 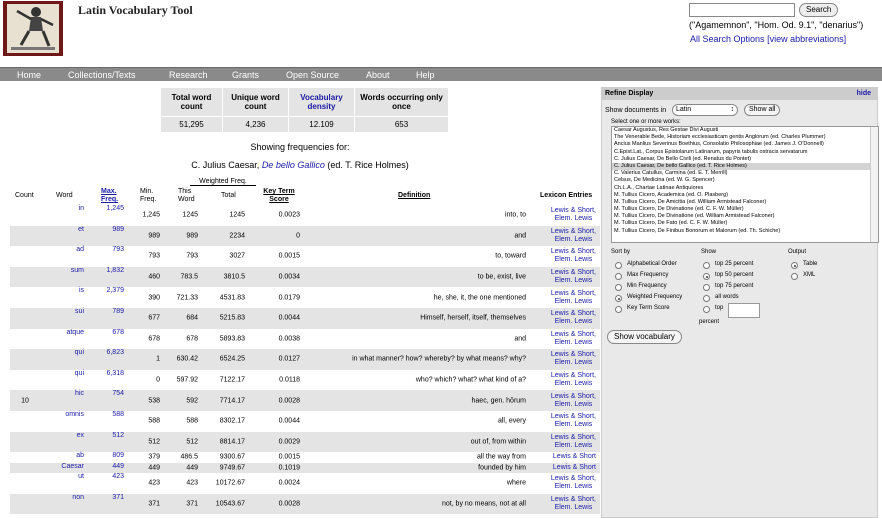 I want to click on header-key-term: Key Term Score, so click(x=279, y=196).